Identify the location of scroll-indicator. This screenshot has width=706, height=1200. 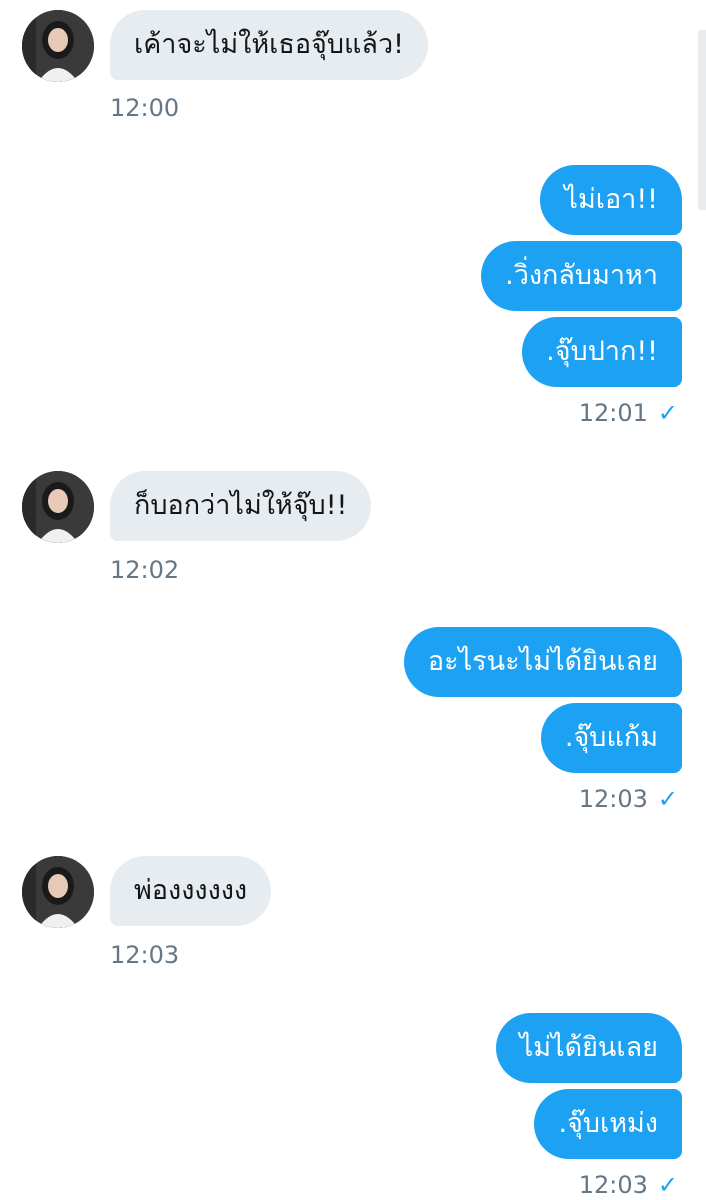
(702, 120).